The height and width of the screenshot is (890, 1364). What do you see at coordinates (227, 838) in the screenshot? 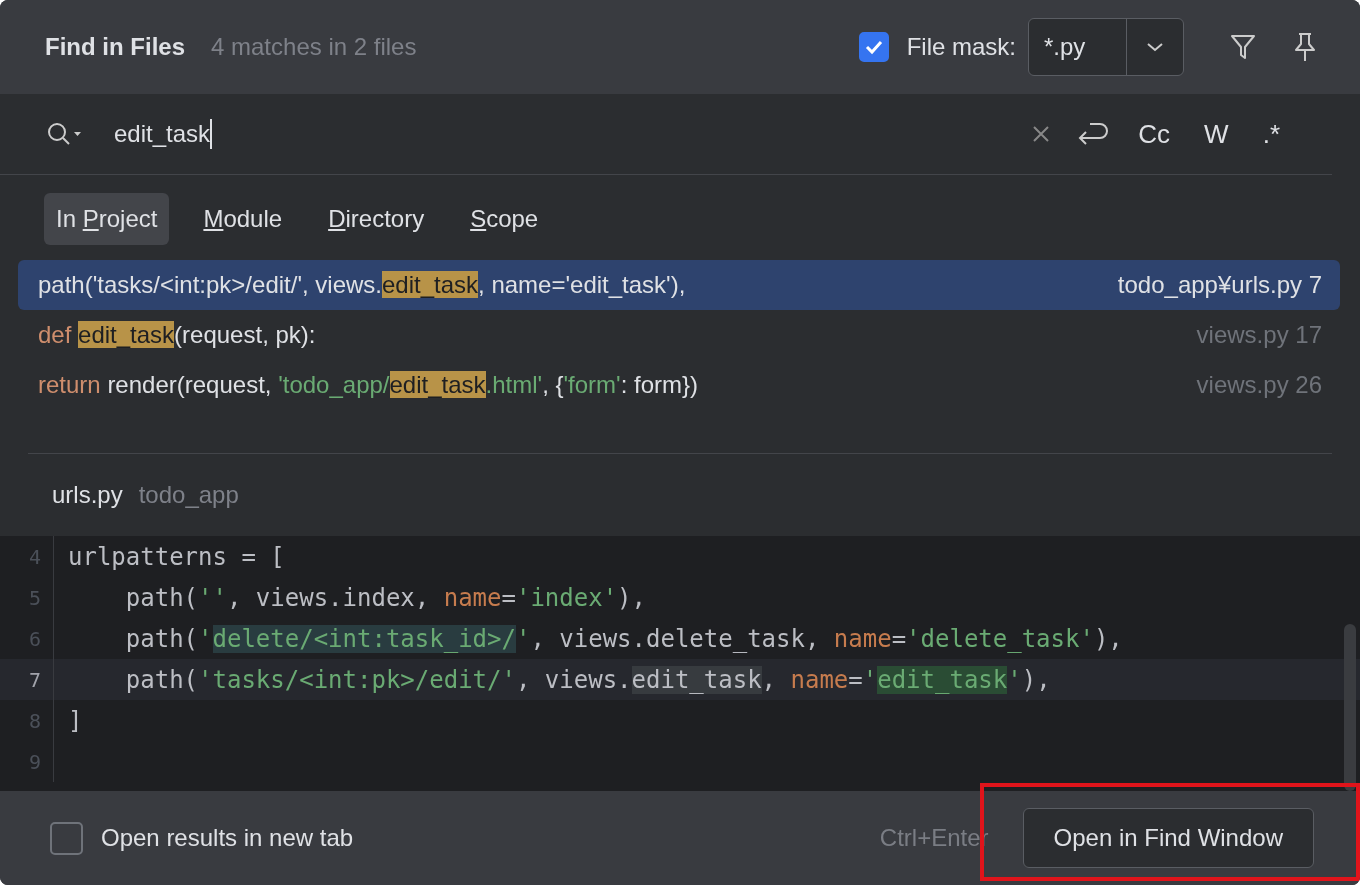
I see `checkbox-label: Open results in new tab` at bounding box center [227, 838].